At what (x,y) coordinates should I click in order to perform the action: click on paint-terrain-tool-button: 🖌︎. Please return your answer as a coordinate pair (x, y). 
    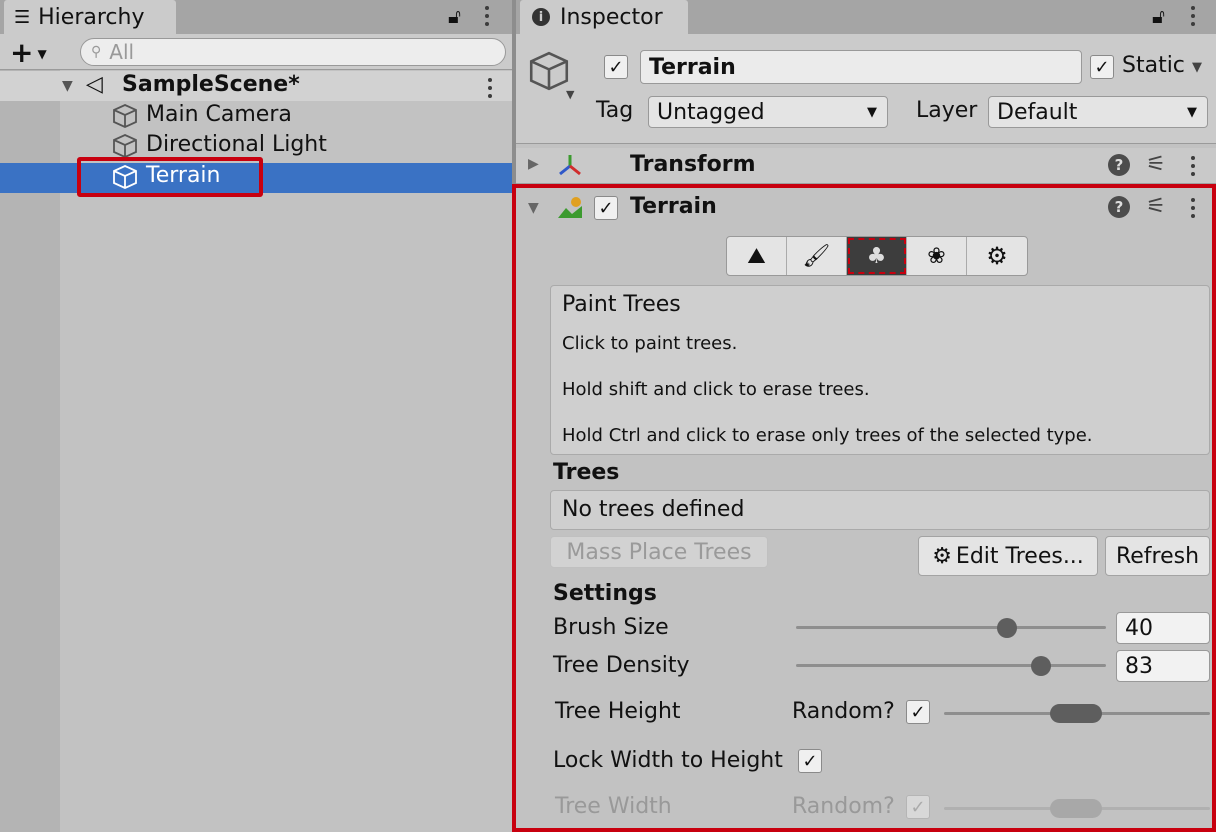
    Looking at the image, I should click on (817, 256).